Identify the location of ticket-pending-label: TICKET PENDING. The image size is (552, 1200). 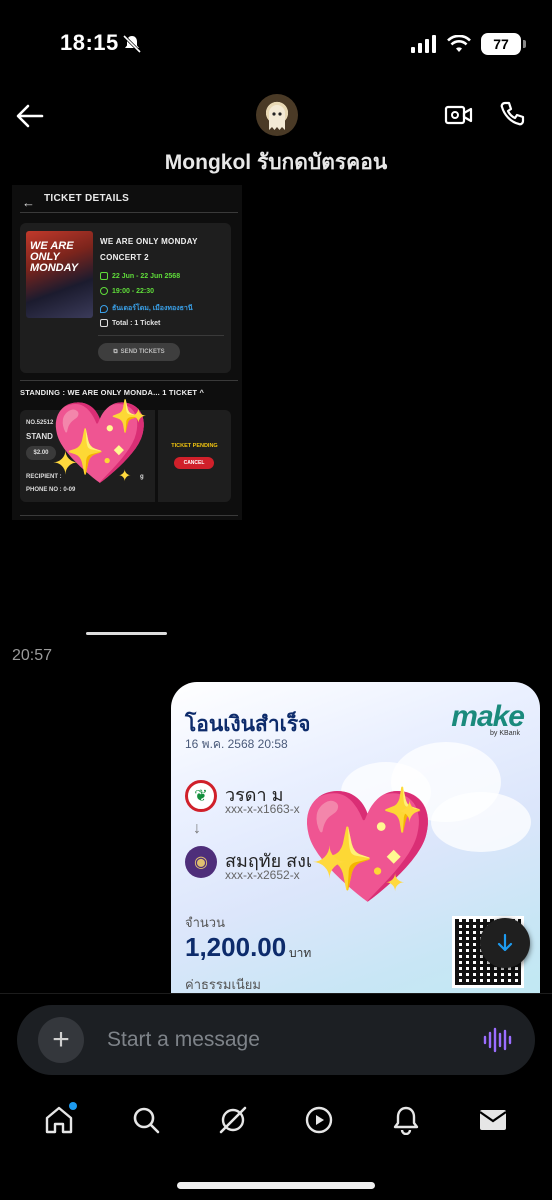
(194, 446).